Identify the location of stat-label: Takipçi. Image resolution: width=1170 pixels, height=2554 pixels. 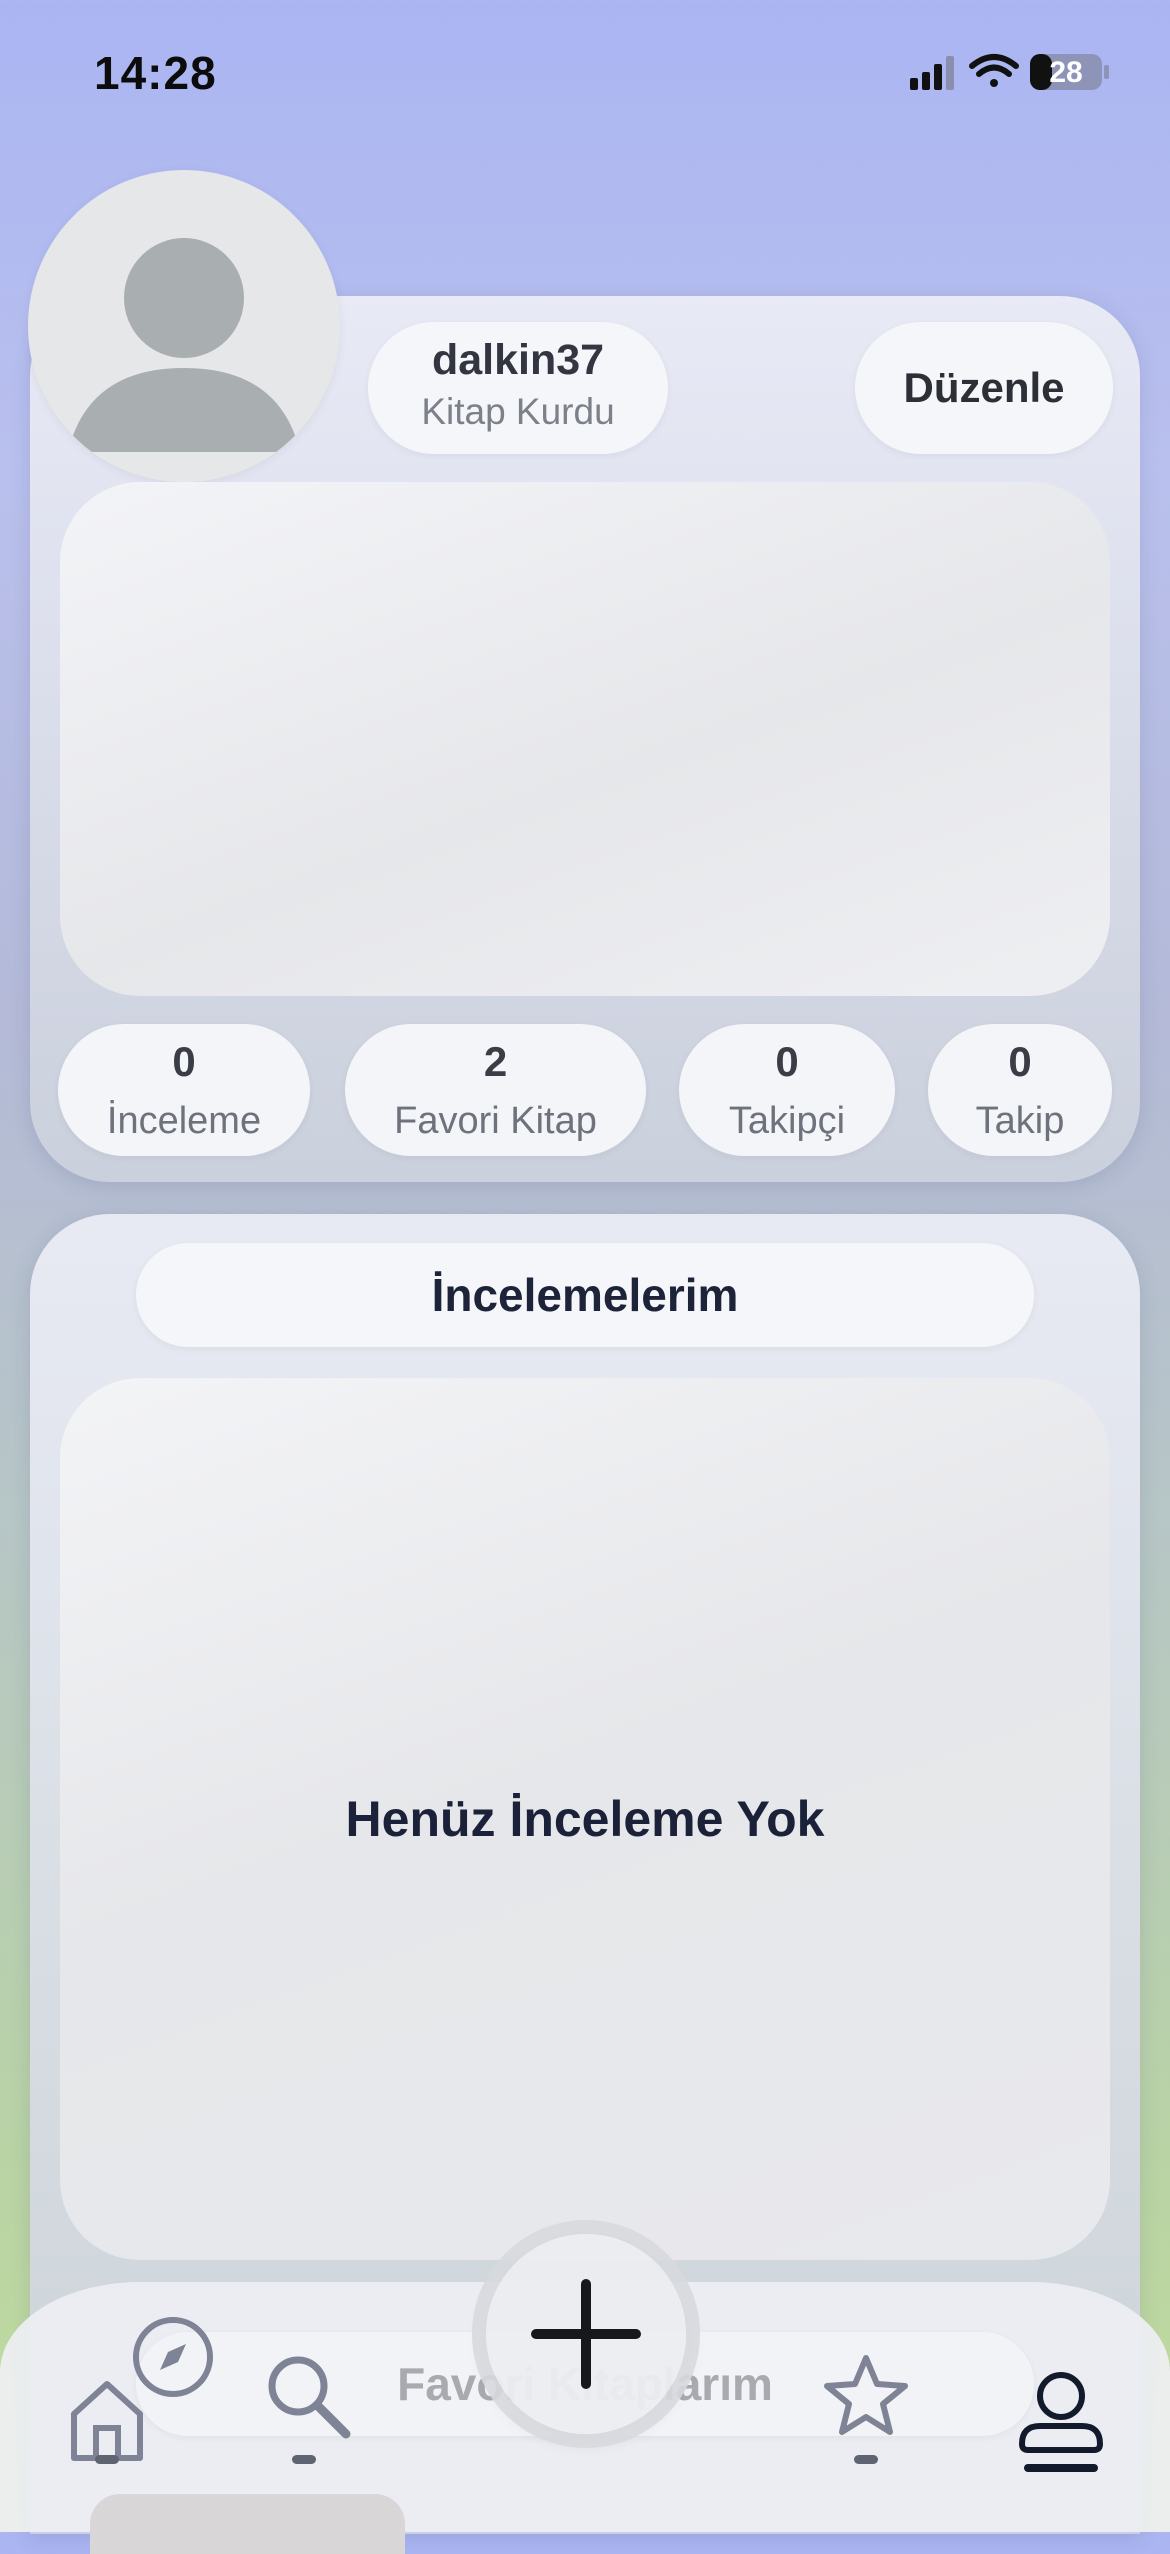
(787, 1121).